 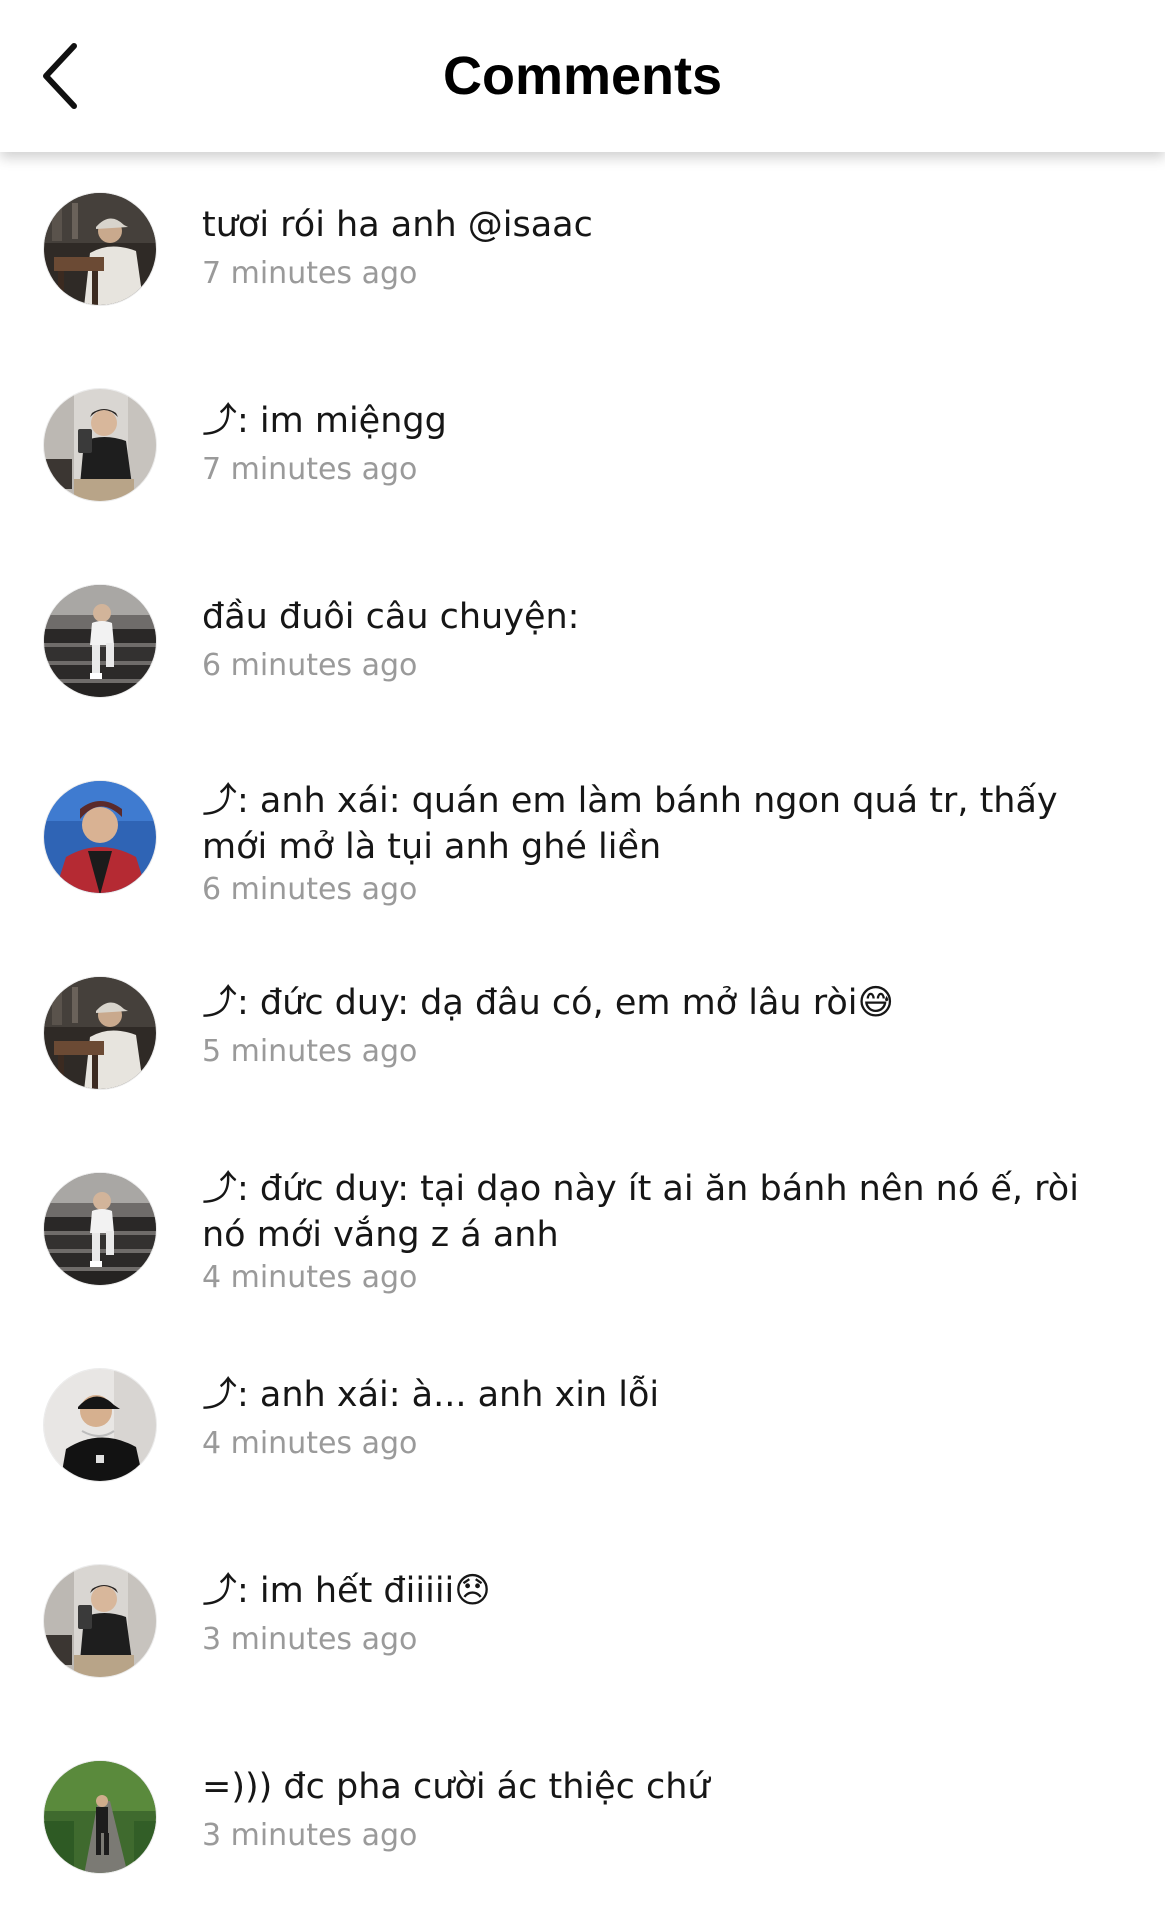 I want to click on comment-text: =))) đc pha cười ác thiệc chứ, so click(x=456, y=1787).